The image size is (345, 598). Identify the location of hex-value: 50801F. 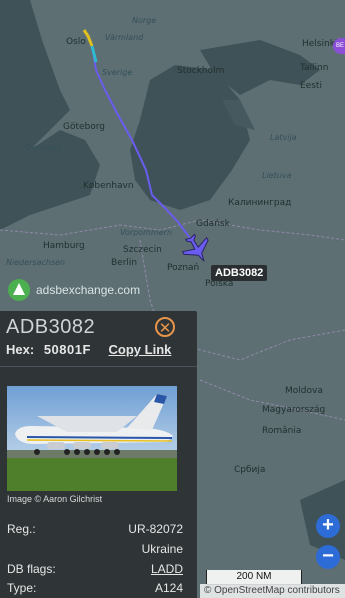
(67, 349).